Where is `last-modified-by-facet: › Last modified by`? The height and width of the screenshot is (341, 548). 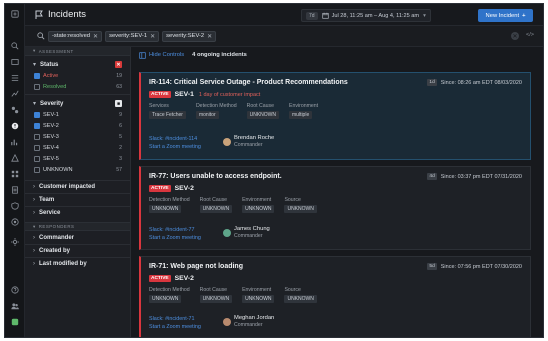
last-modified-by-facet: › Last modified by is located at coordinates (77, 263).